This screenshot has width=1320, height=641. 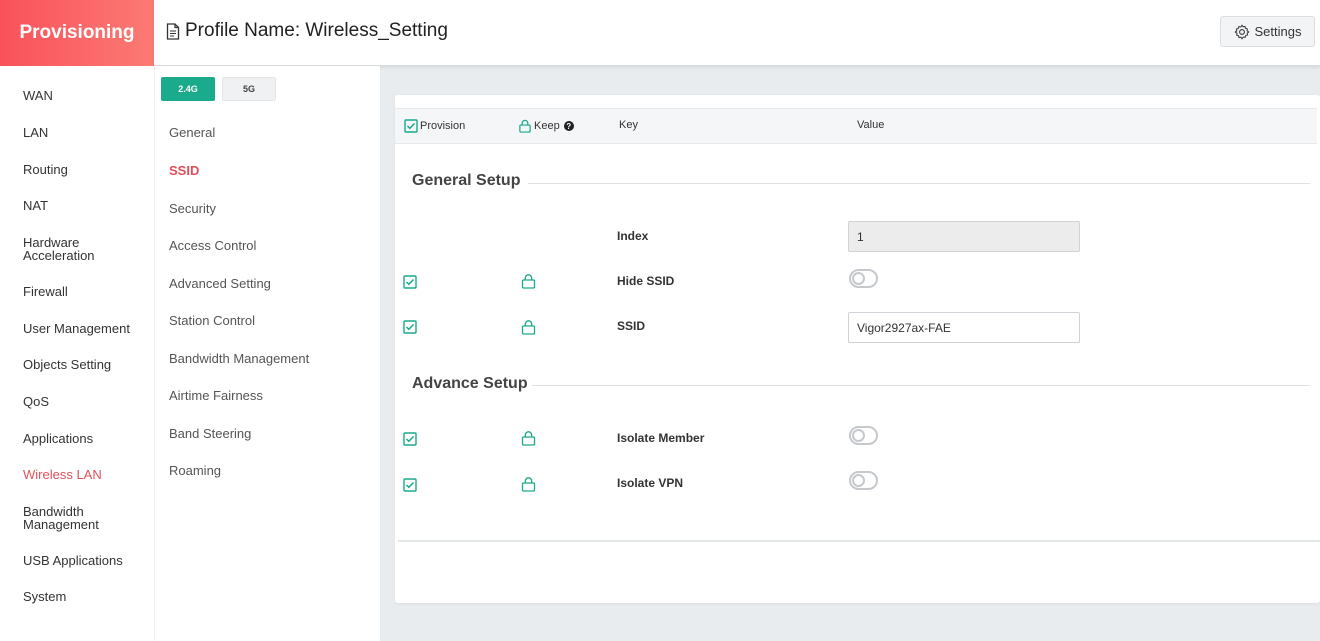 I want to click on sub-item-ssid: SSID, so click(x=184, y=170).